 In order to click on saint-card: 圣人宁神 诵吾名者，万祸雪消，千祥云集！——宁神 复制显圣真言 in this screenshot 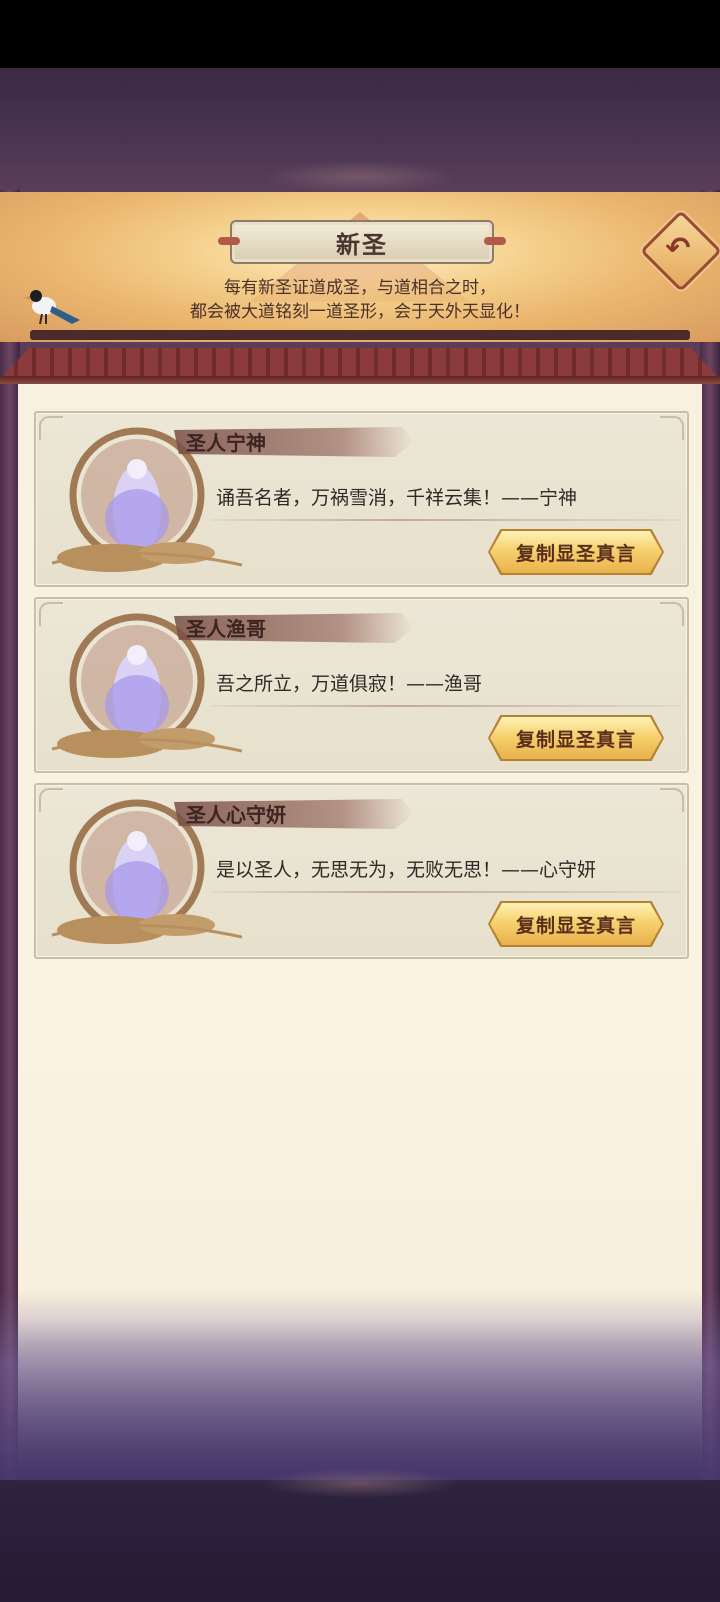, I will do `click(361, 499)`.